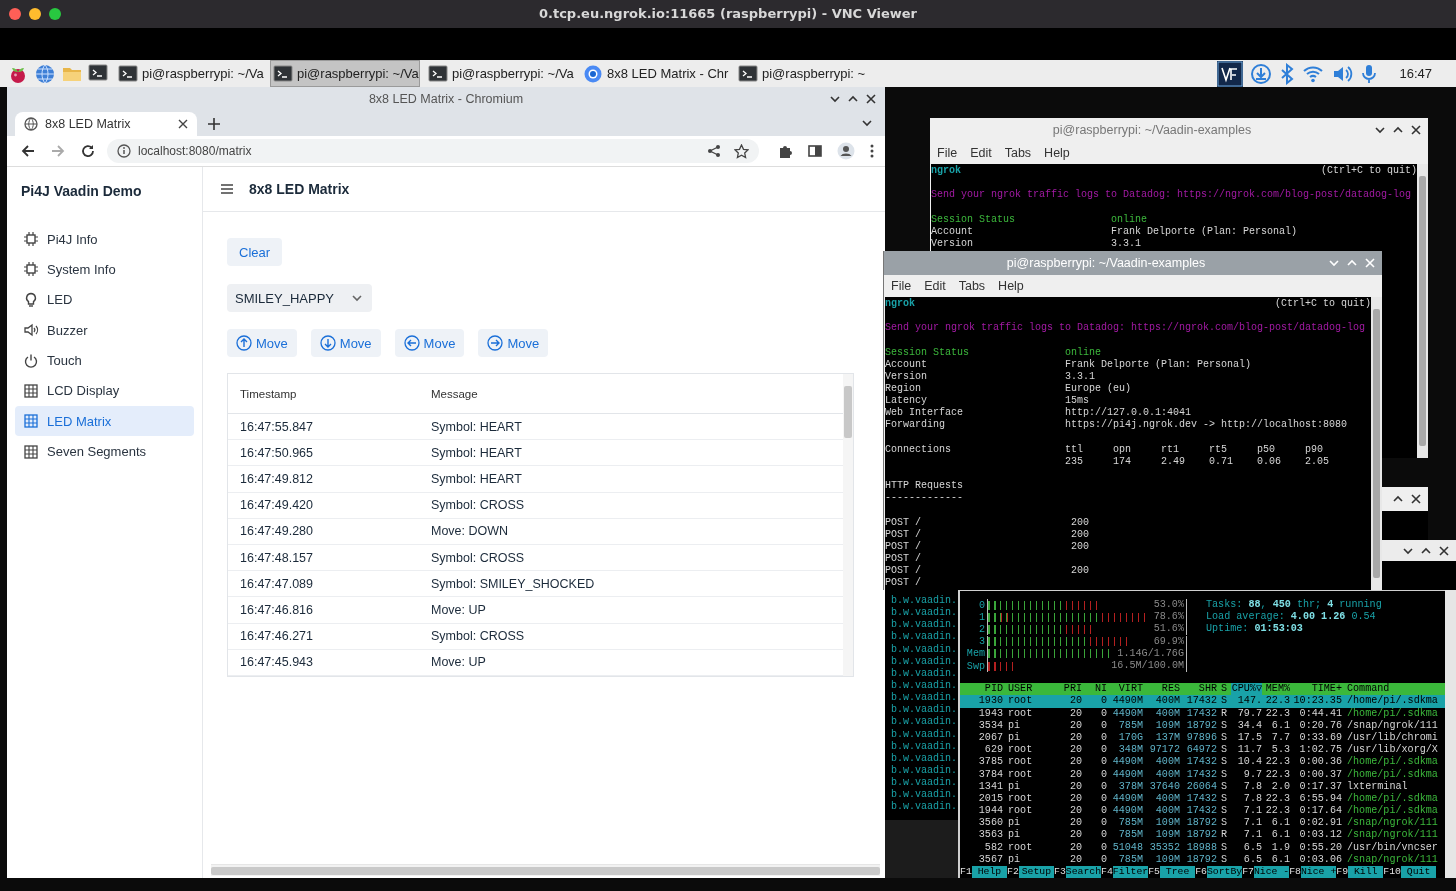 This screenshot has width=1456, height=891. What do you see at coordinates (433, 151) in the screenshot?
I see `address-field: localhost:8080/matrix` at bounding box center [433, 151].